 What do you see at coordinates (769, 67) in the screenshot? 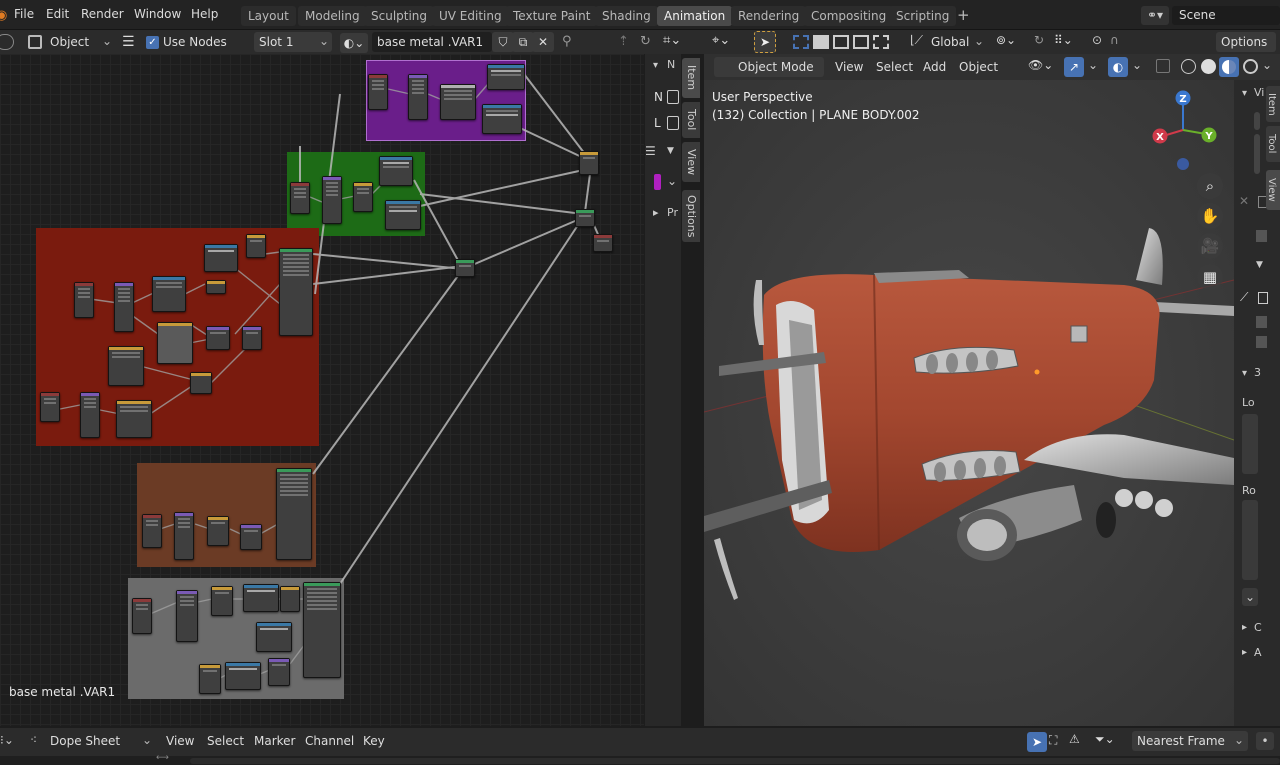
I see `object-mode-dropdown: Object Mode` at bounding box center [769, 67].